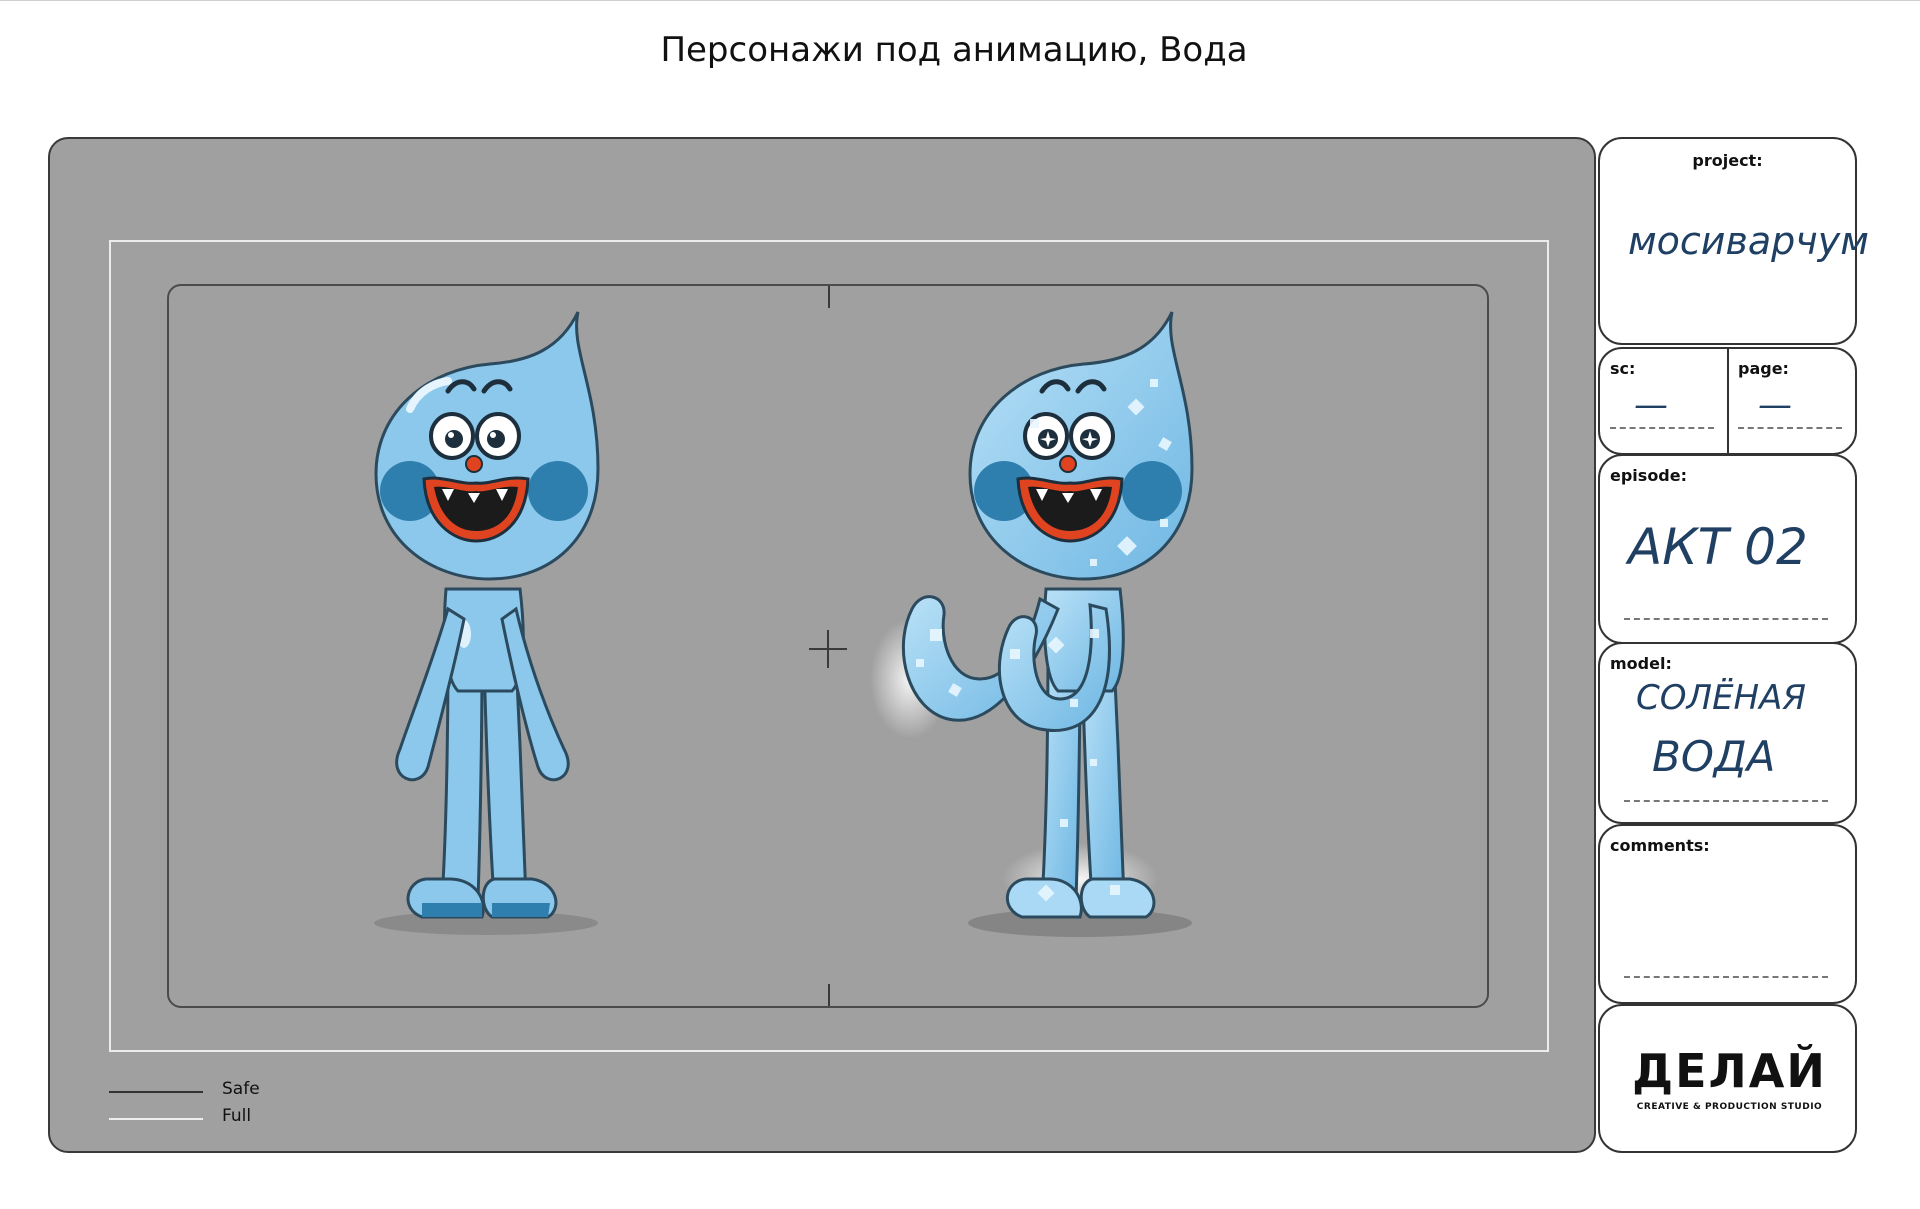 The width and height of the screenshot is (1920, 1209). Describe the element at coordinates (1763, 368) in the screenshot. I see `page-label: page:` at that location.